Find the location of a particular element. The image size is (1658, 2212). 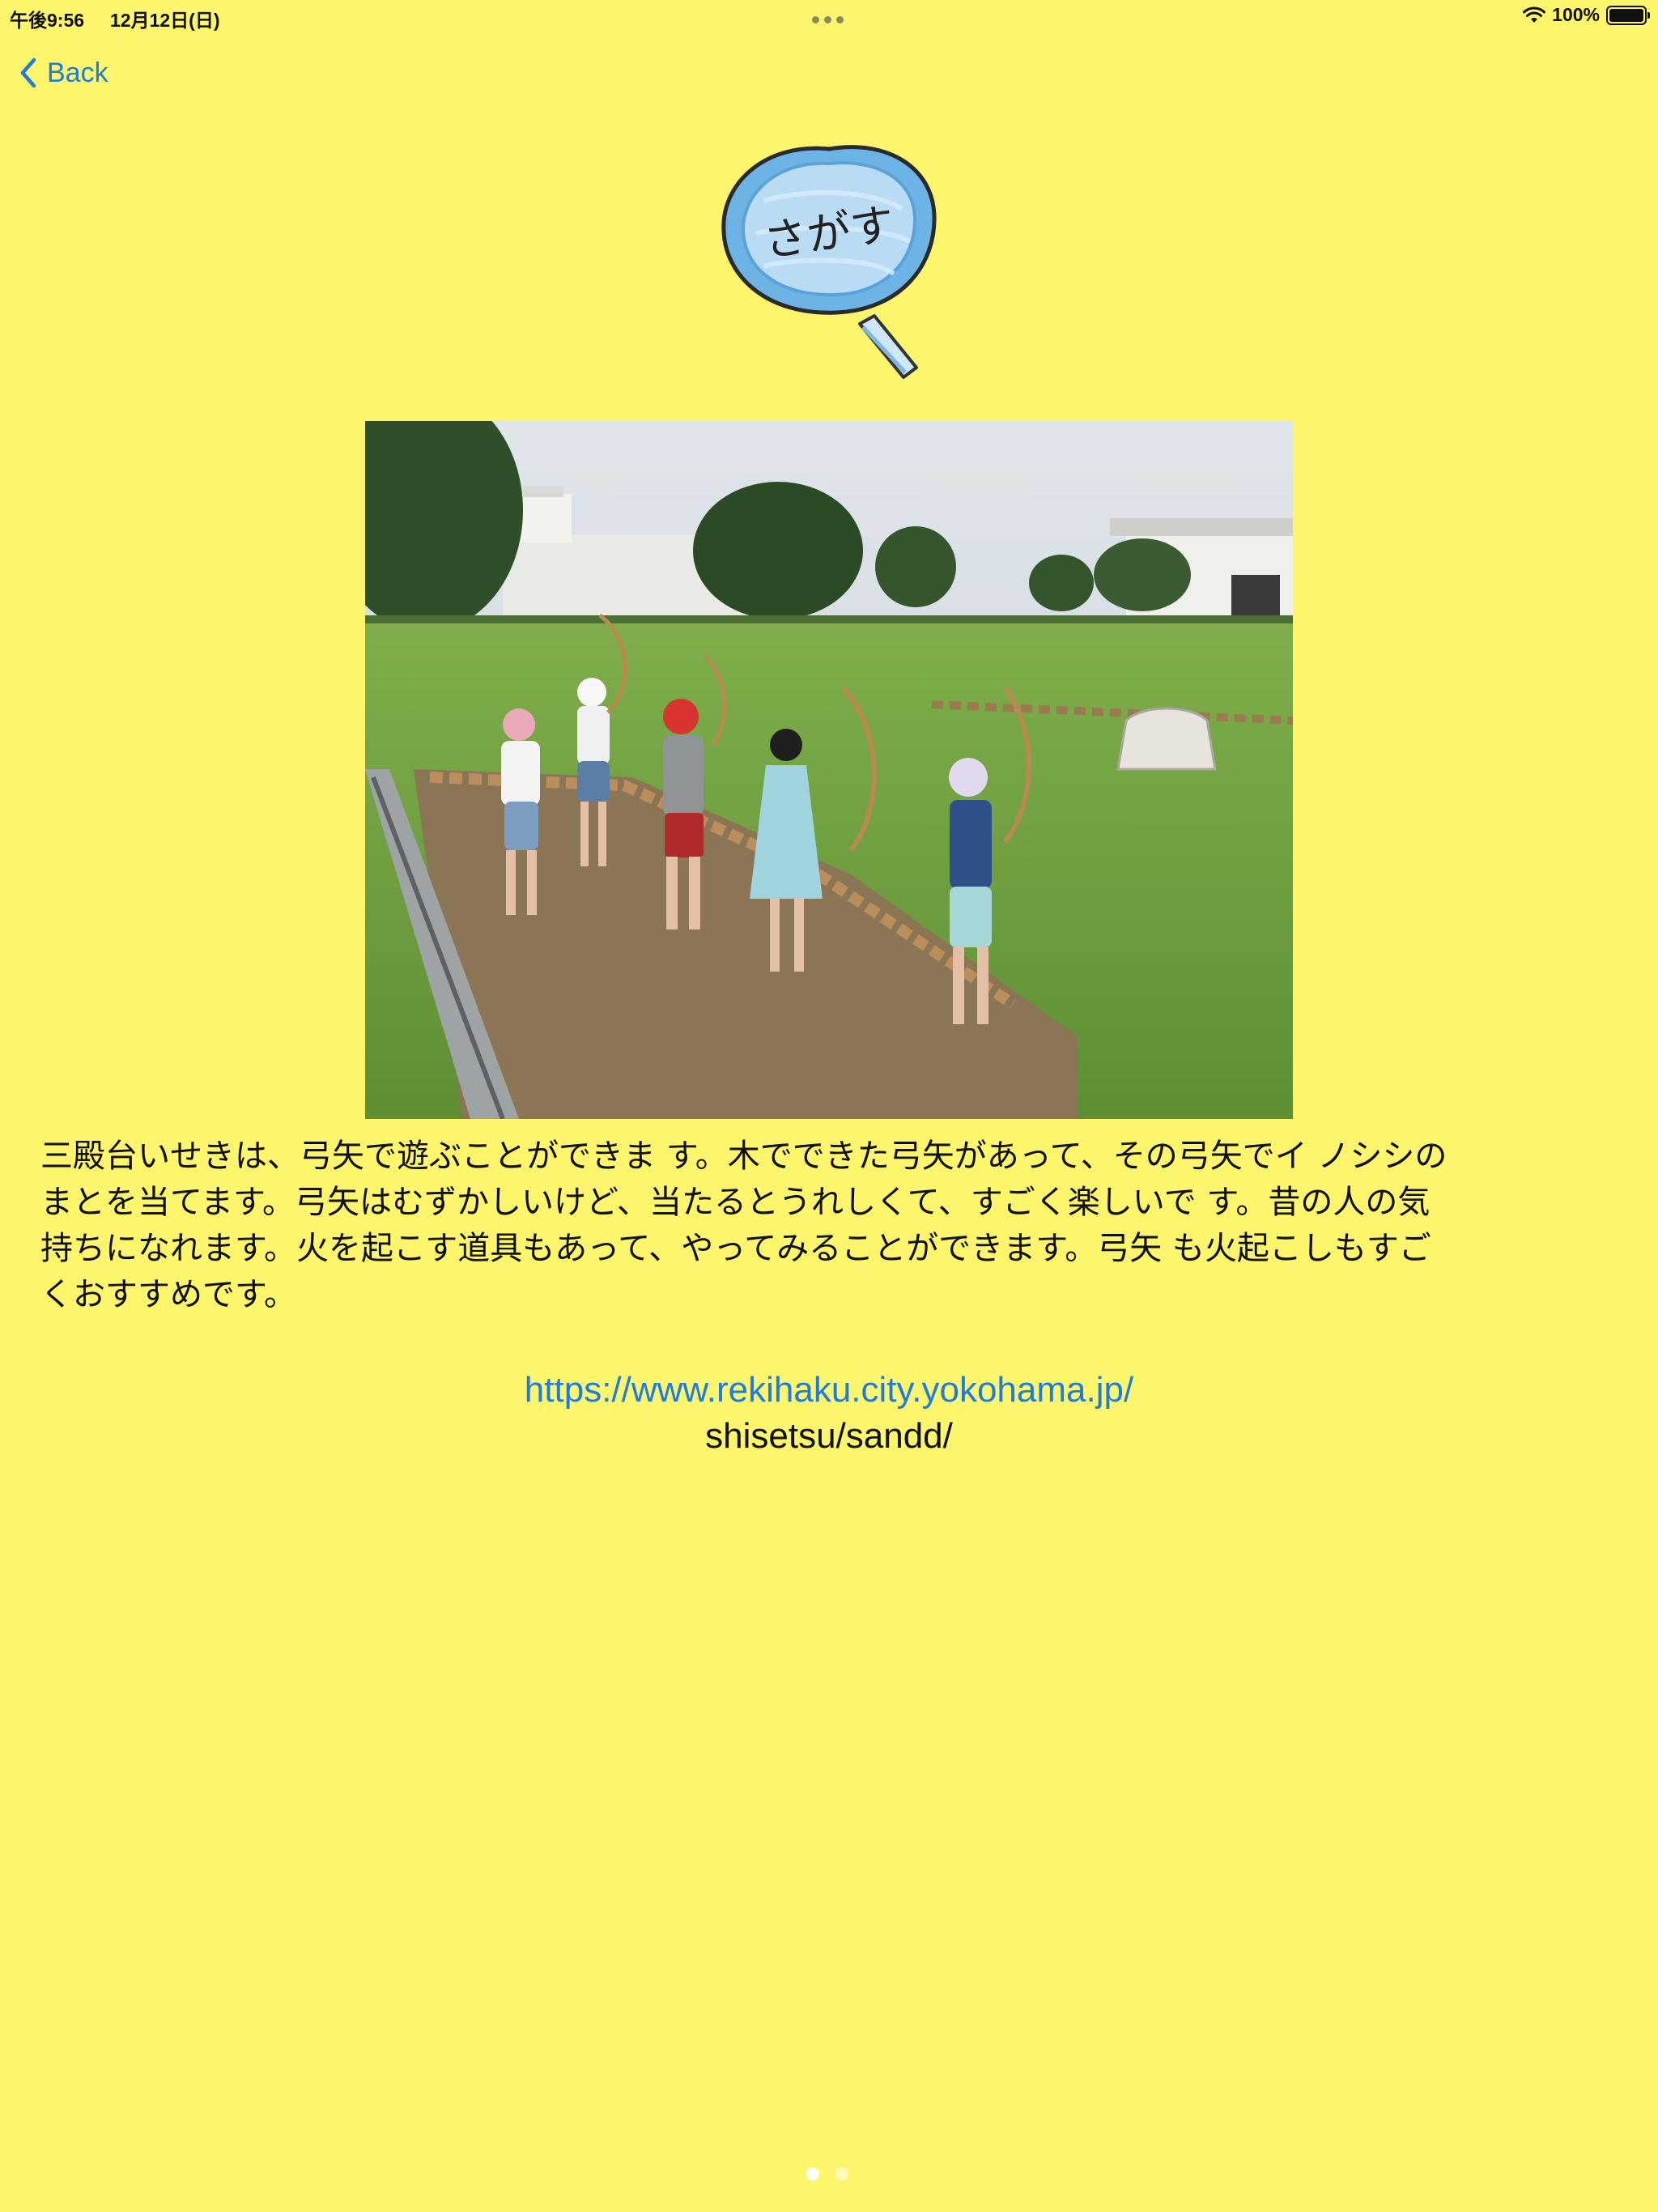

website-link: https://www.rekihaku.city.yokohama.jp/ is located at coordinates (829, 1390).